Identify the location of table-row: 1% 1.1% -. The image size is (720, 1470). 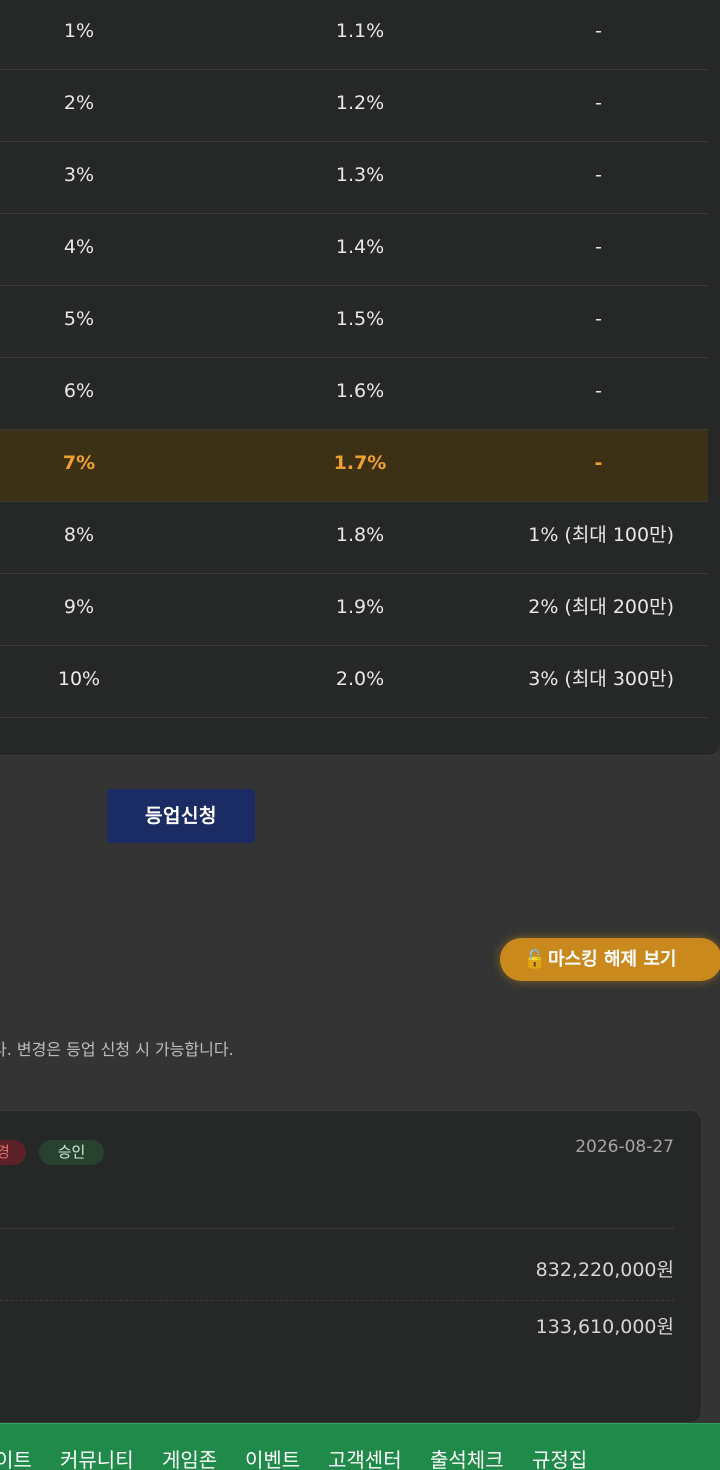
(354, 34).